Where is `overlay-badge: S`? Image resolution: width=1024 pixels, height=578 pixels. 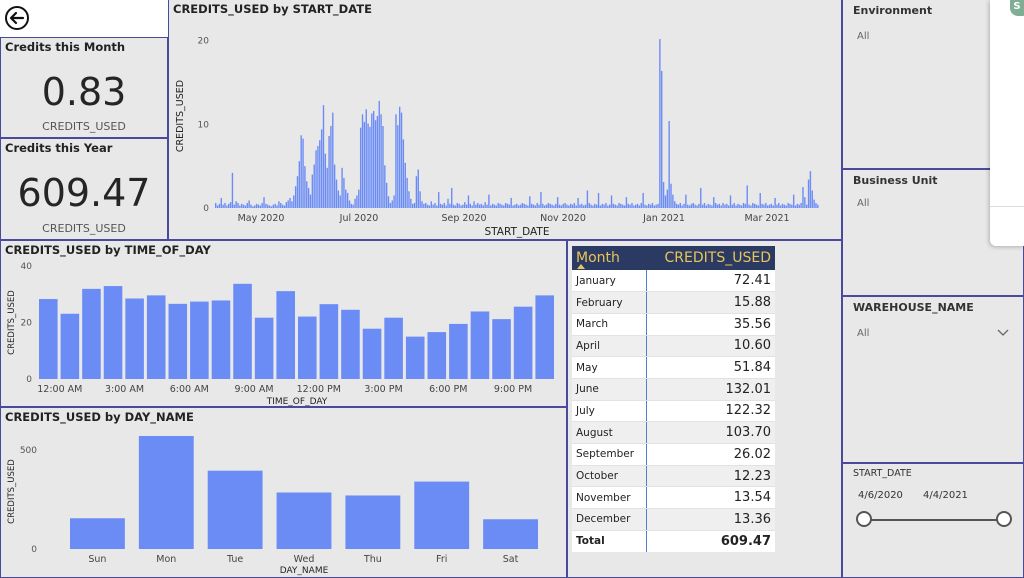
overlay-badge: S is located at coordinates (1017, 8).